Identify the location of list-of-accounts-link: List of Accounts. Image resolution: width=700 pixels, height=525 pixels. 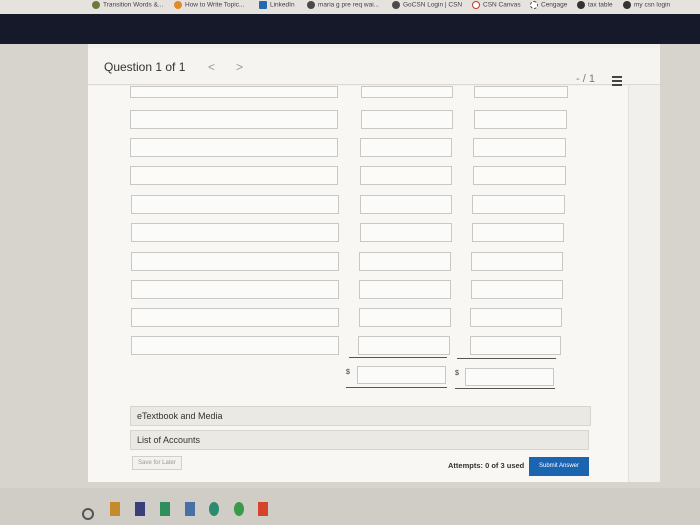
(359, 440).